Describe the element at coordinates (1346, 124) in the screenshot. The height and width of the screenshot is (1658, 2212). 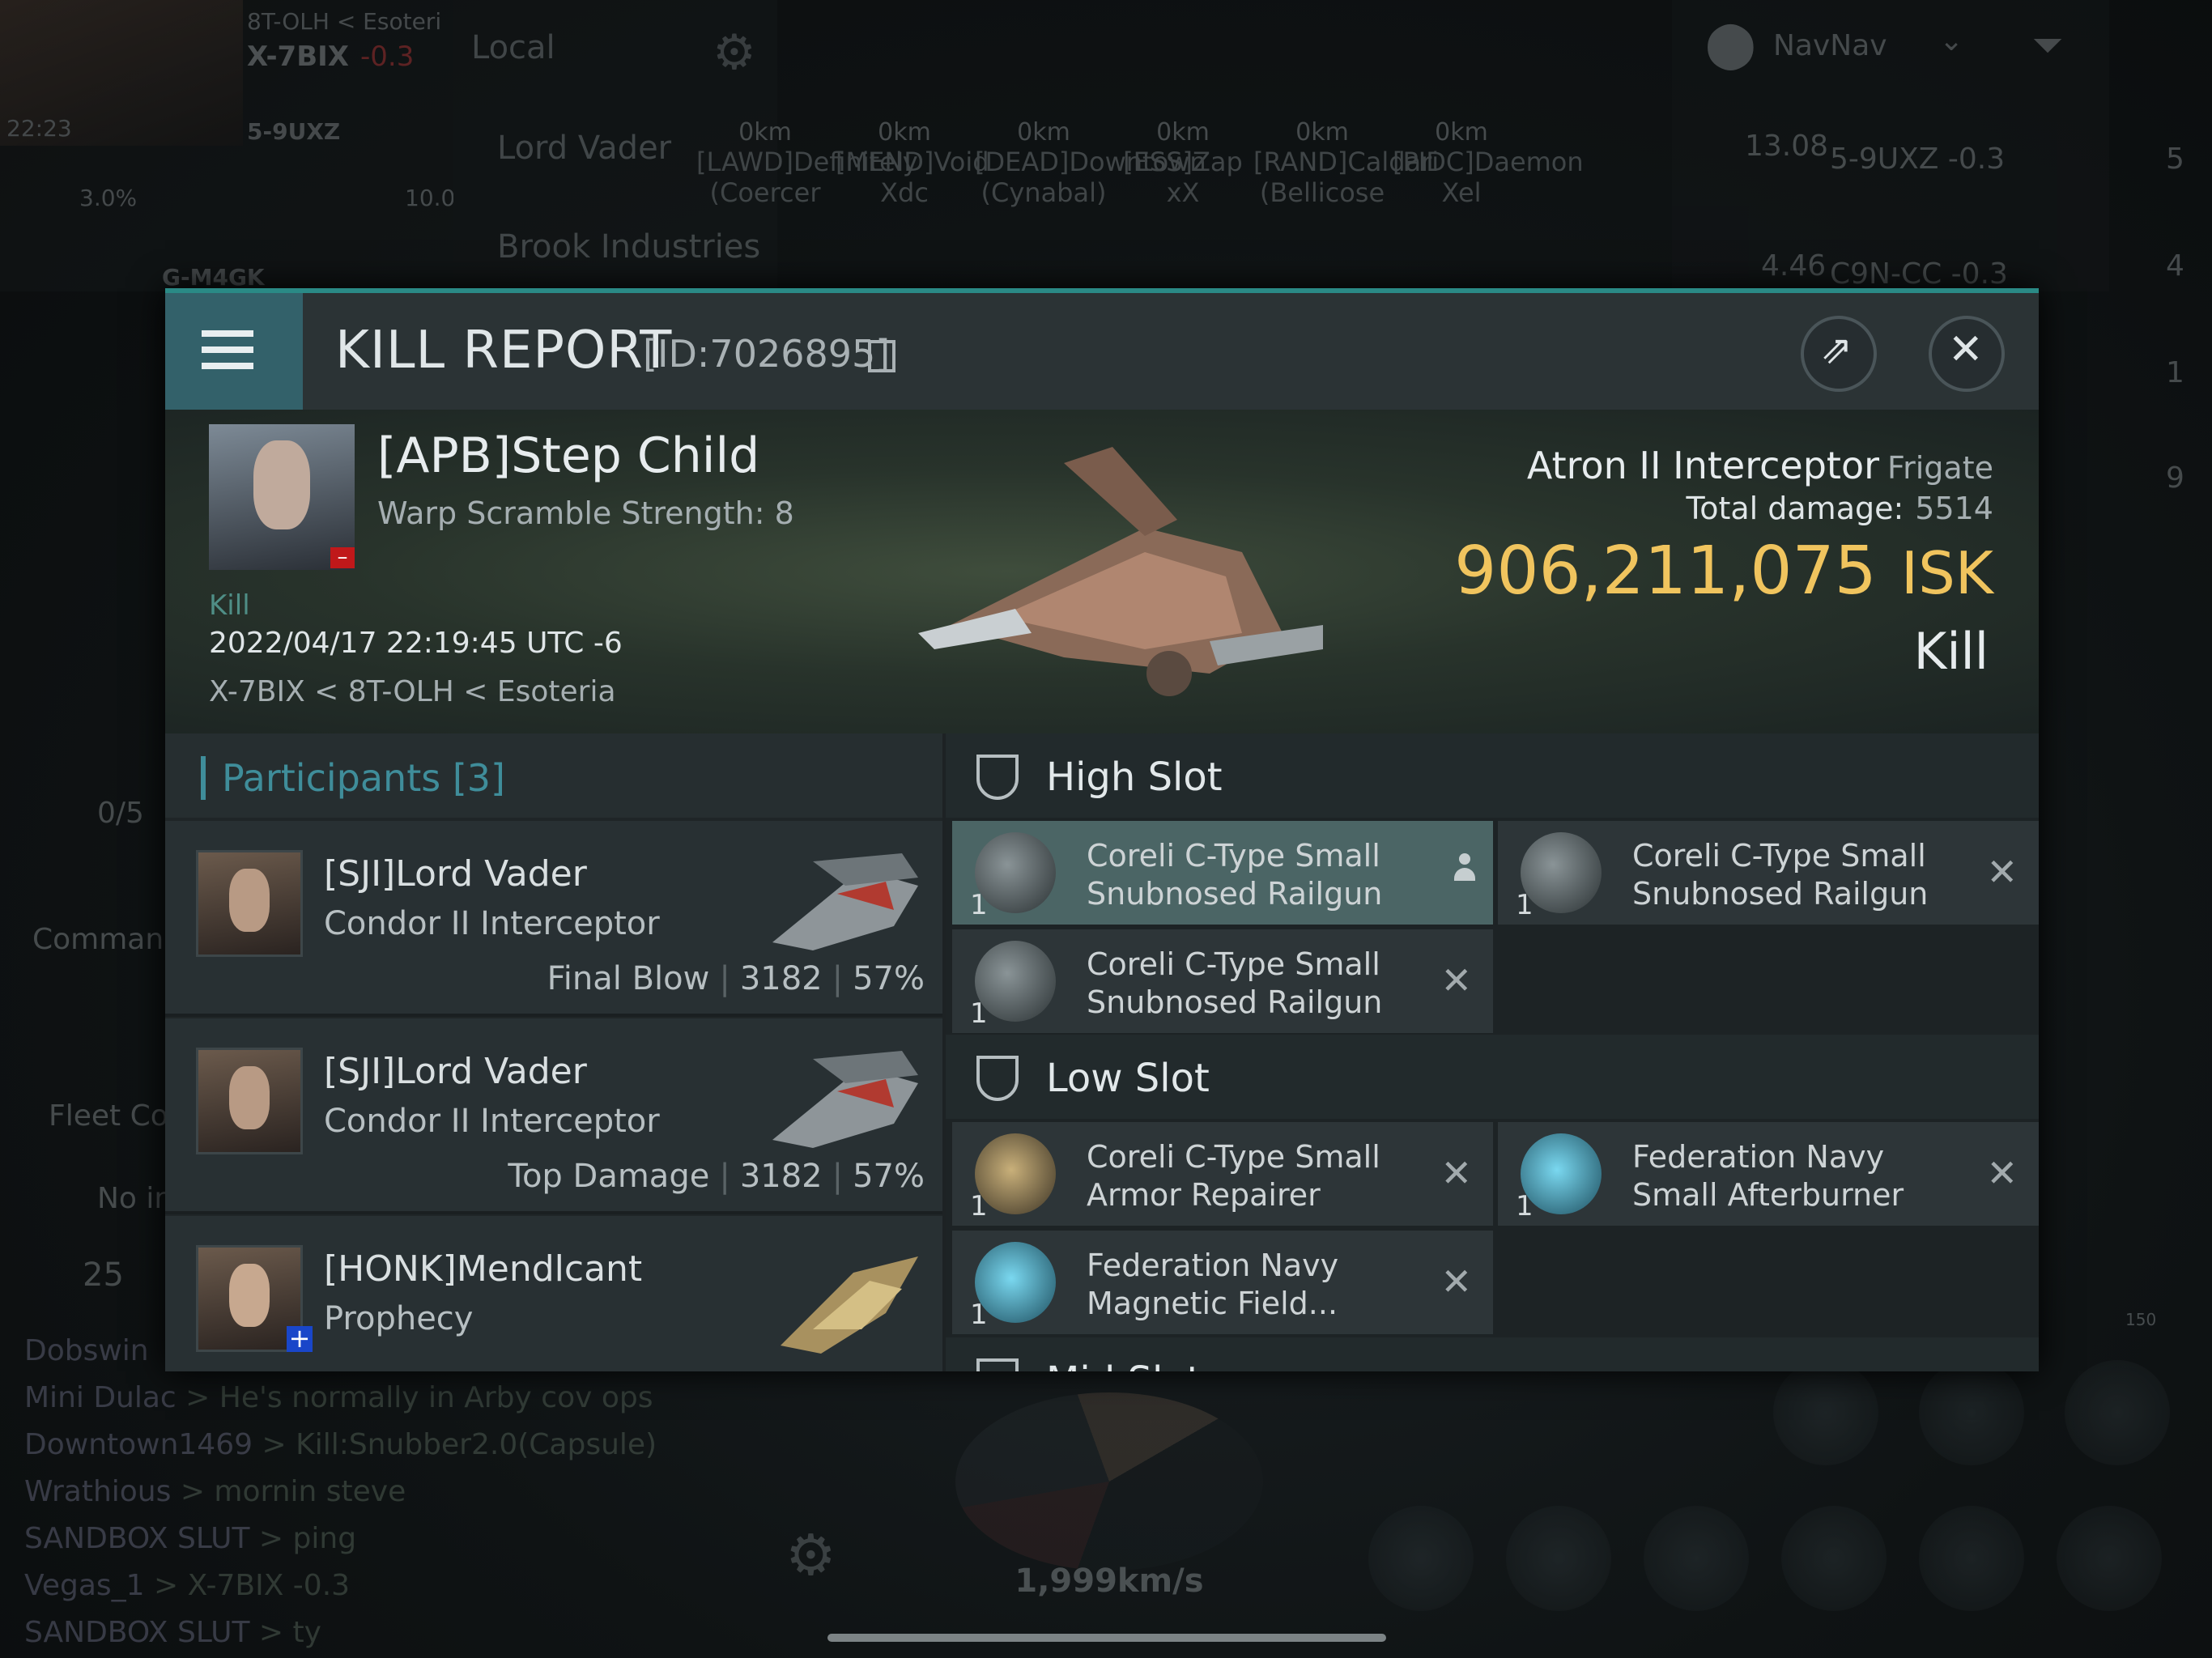
I see `overview-ship: 0km [RAND]Caldari (Bellicose` at that location.